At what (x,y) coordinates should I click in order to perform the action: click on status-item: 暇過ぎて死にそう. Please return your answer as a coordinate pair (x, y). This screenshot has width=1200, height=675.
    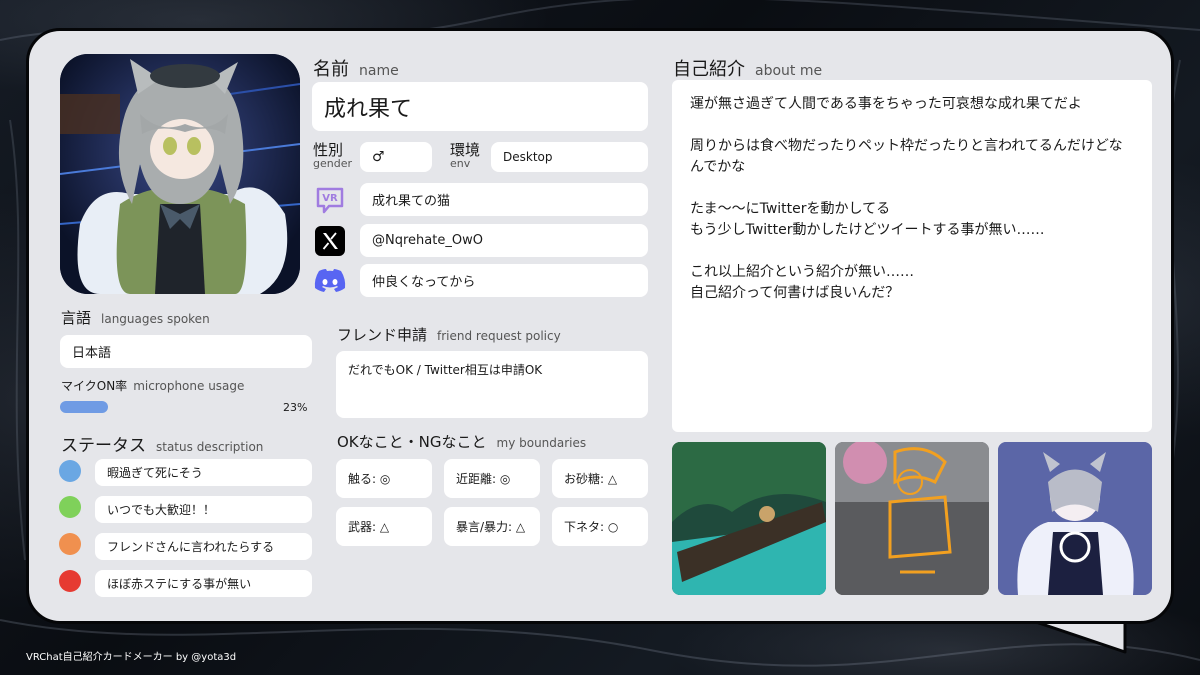
    Looking at the image, I should click on (203, 472).